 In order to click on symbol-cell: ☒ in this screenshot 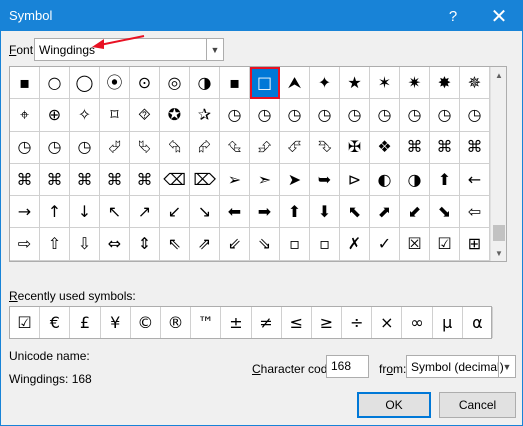, I will do `click(415, 244)`.